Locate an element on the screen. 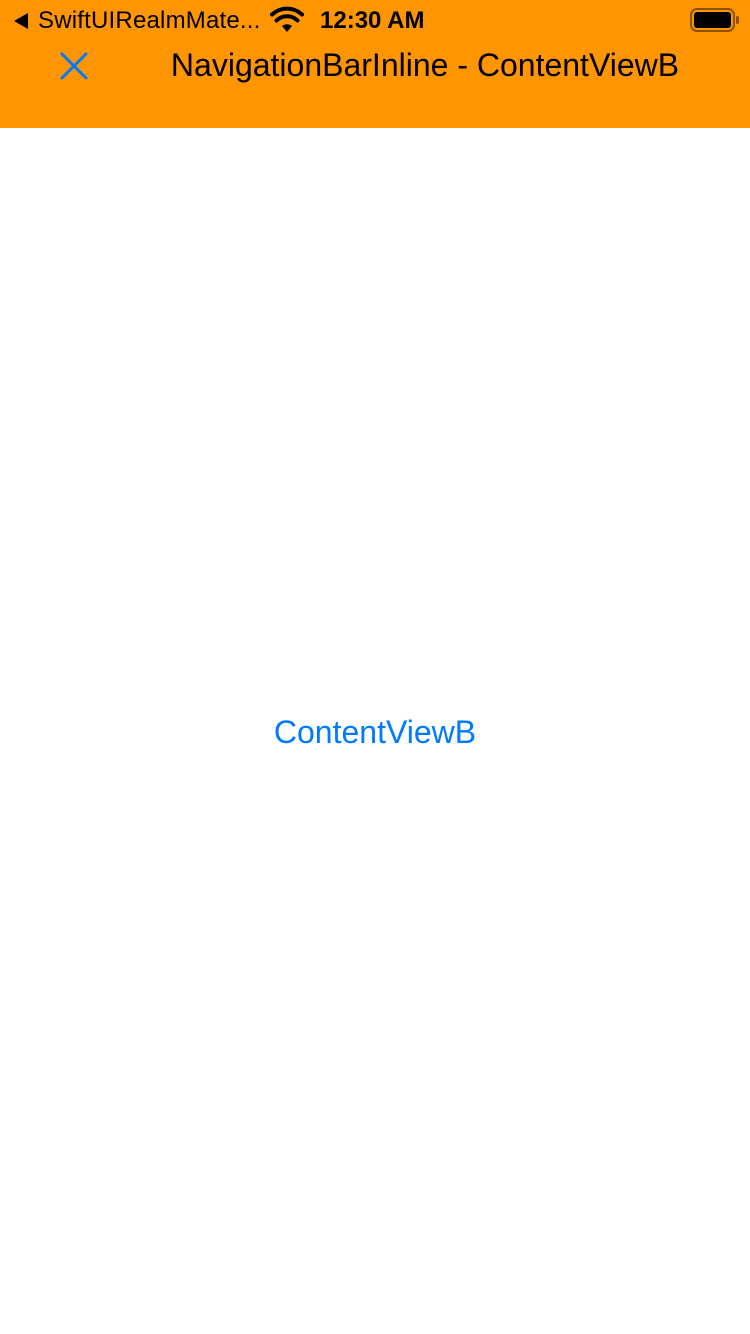 This screenshot has height=1334, width=750. status-bar: SwiftUIRealmMate... 12:30 AM is located at coordinates (375, 20).